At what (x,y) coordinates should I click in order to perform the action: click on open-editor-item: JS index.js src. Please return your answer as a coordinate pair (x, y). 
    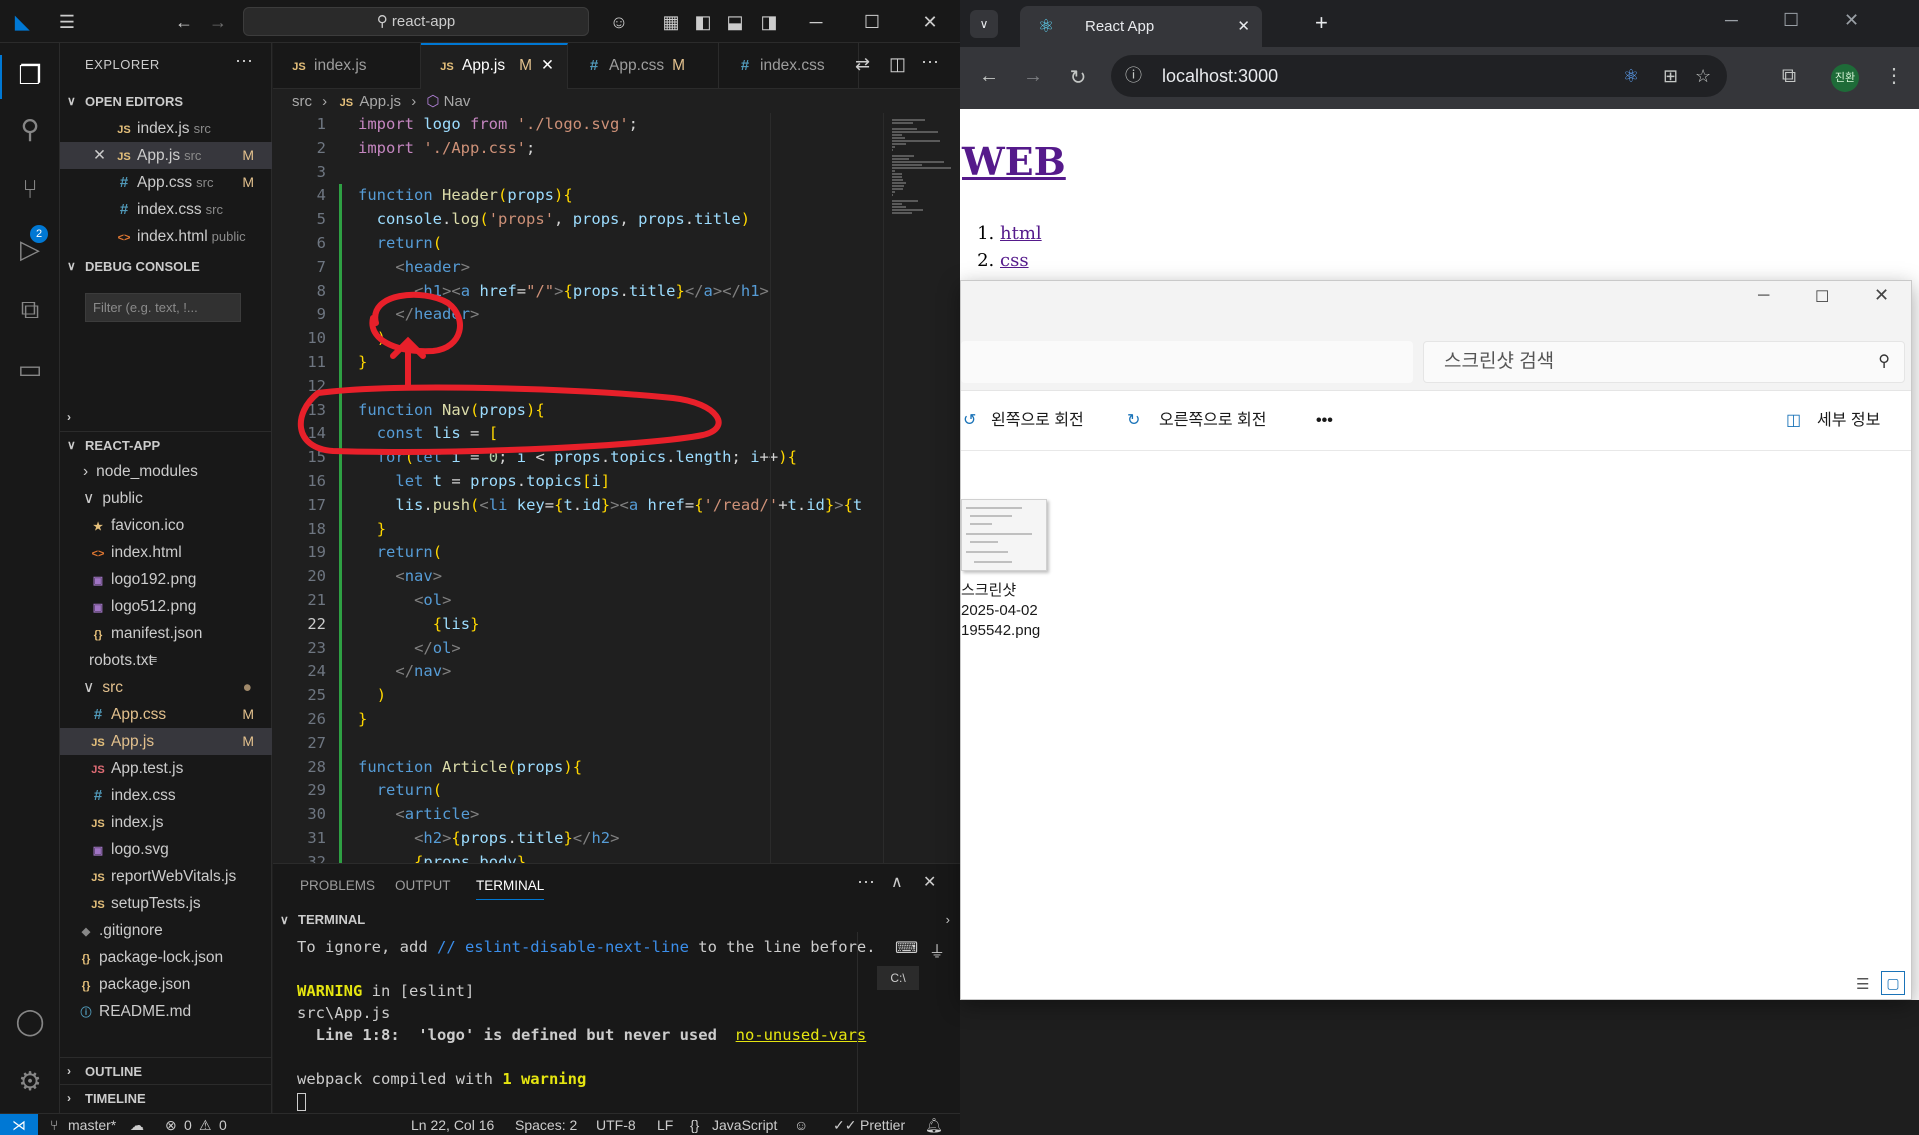
    Looking at the image, I should click on (166, 128).